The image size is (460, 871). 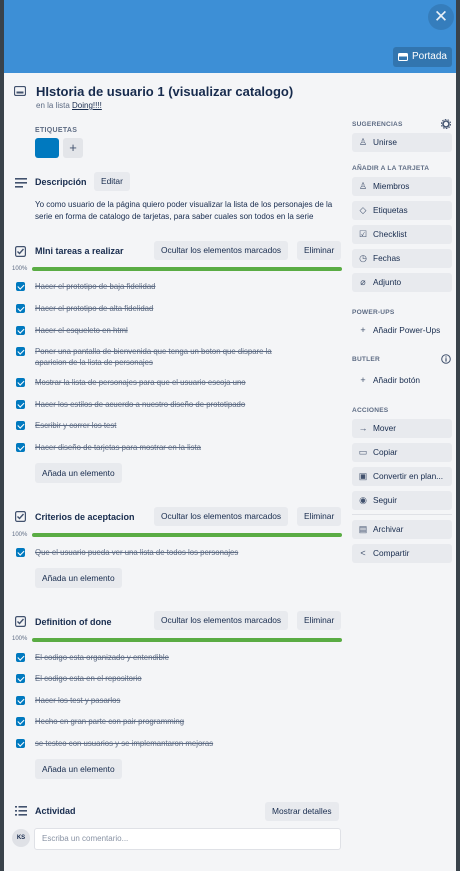 What do you see at coordinates (446, 359) in the screenshot?
I see `info-icon` at bounding box center [446, 359].